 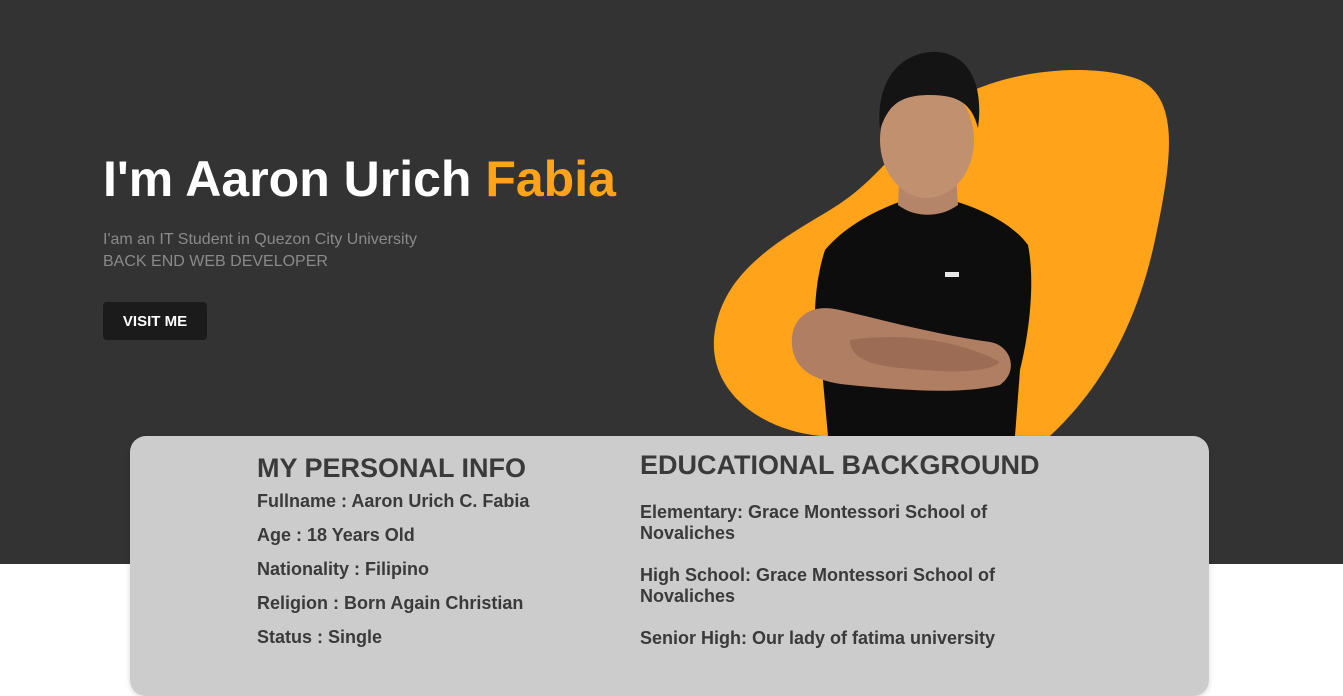 I want to click on hero-title: I'm Aaron Urich Fabia, so click(x=359, y=179).